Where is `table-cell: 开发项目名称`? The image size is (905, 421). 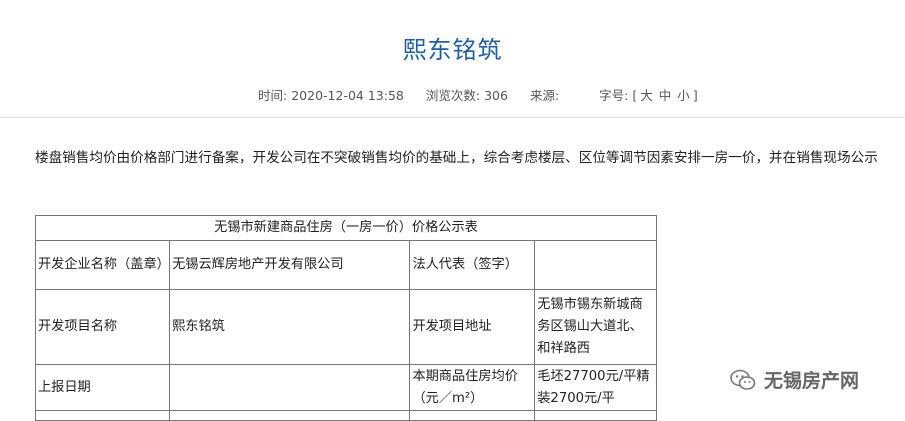 table-cell: 开发项目名称 is located at coordinates (102, 327).